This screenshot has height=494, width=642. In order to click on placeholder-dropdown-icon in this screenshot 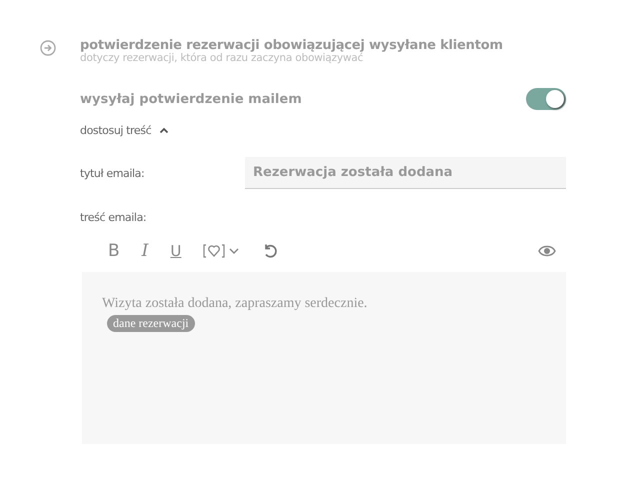, I will do `click(222, 251)`.